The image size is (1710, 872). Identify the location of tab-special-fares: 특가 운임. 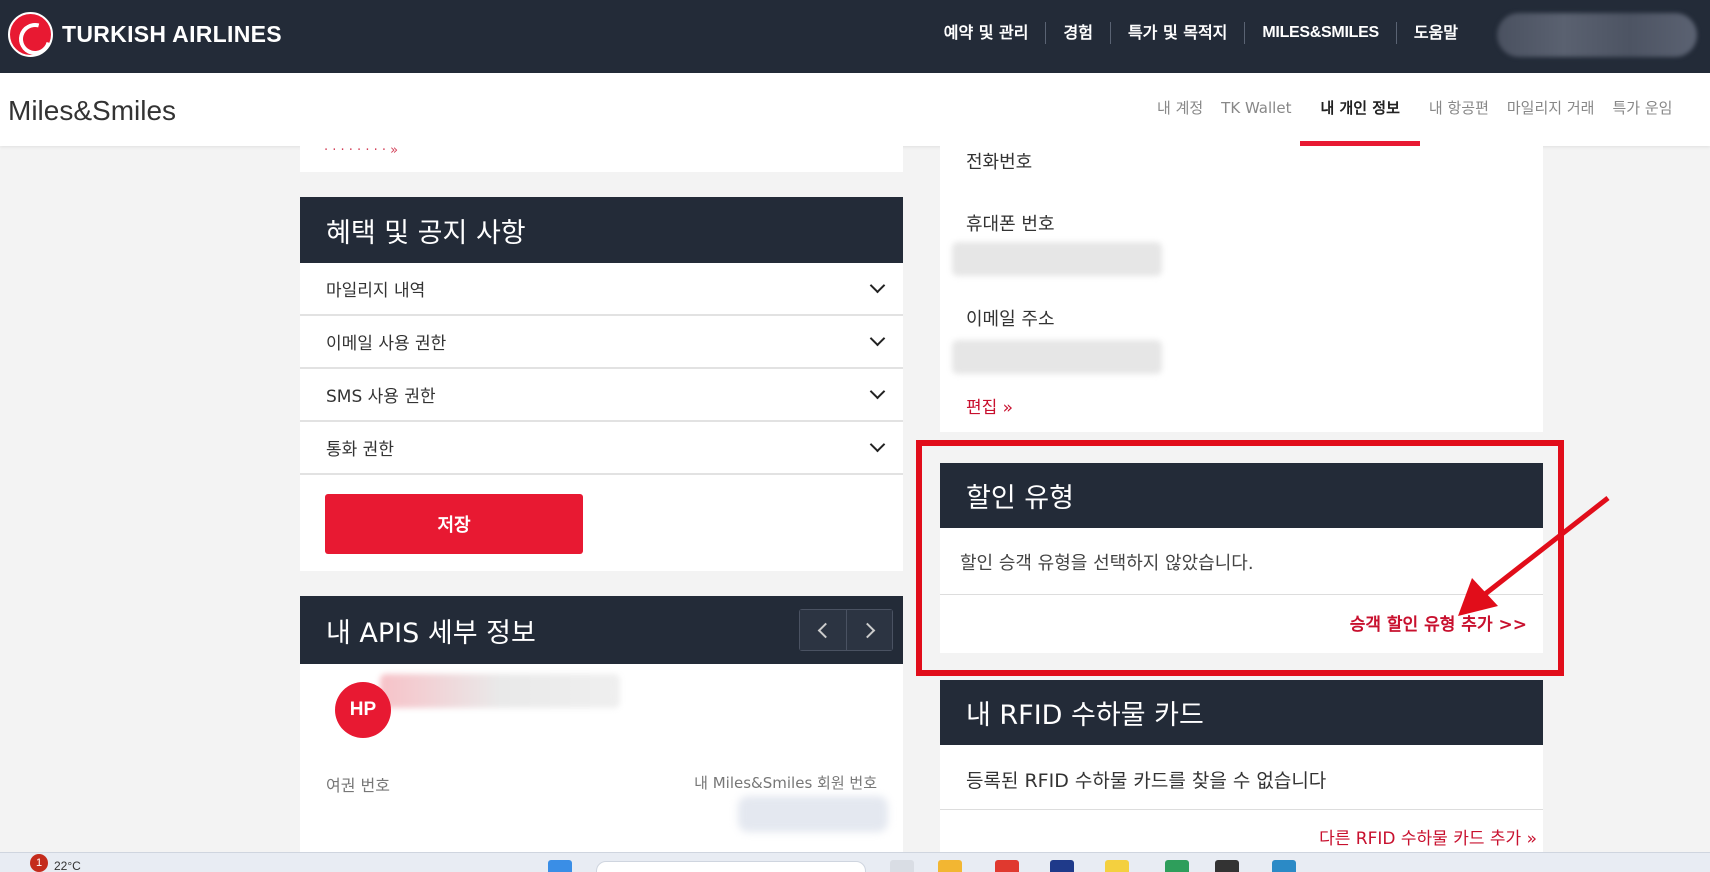
(1642, 109).